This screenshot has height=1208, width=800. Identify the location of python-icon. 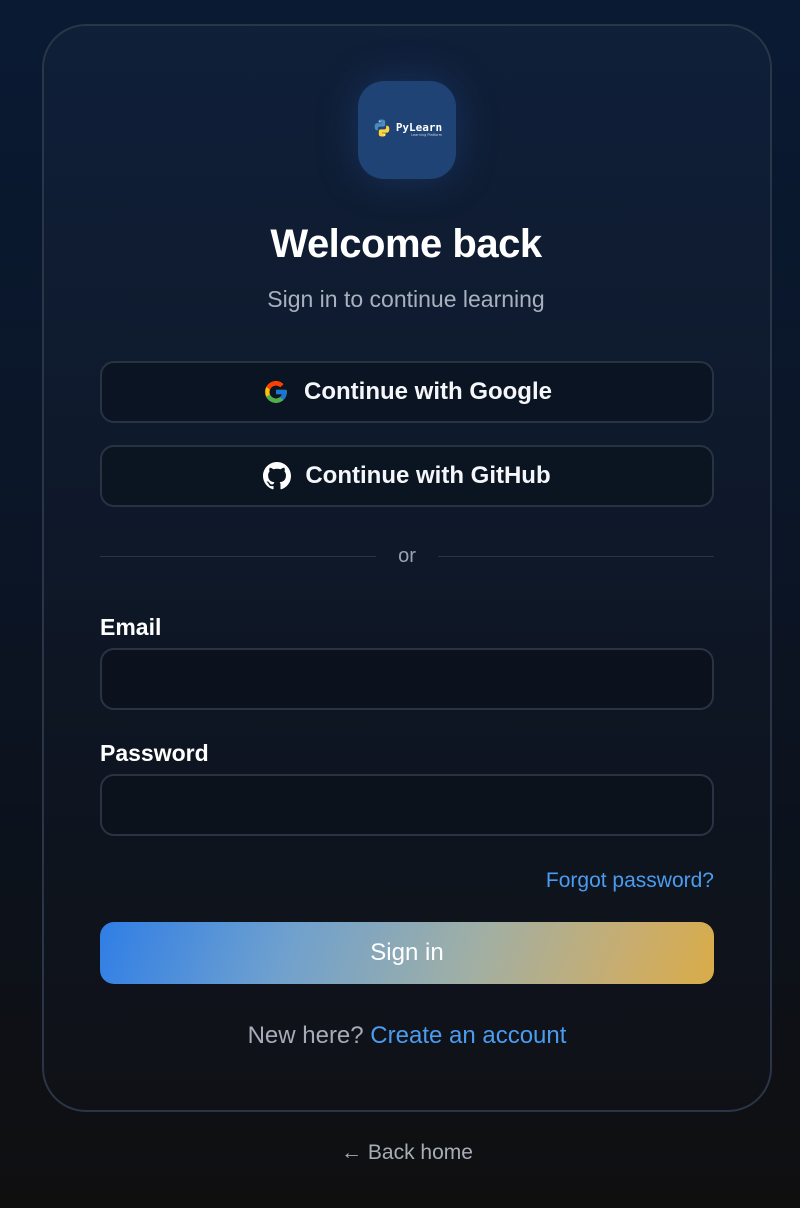
(382, 130).